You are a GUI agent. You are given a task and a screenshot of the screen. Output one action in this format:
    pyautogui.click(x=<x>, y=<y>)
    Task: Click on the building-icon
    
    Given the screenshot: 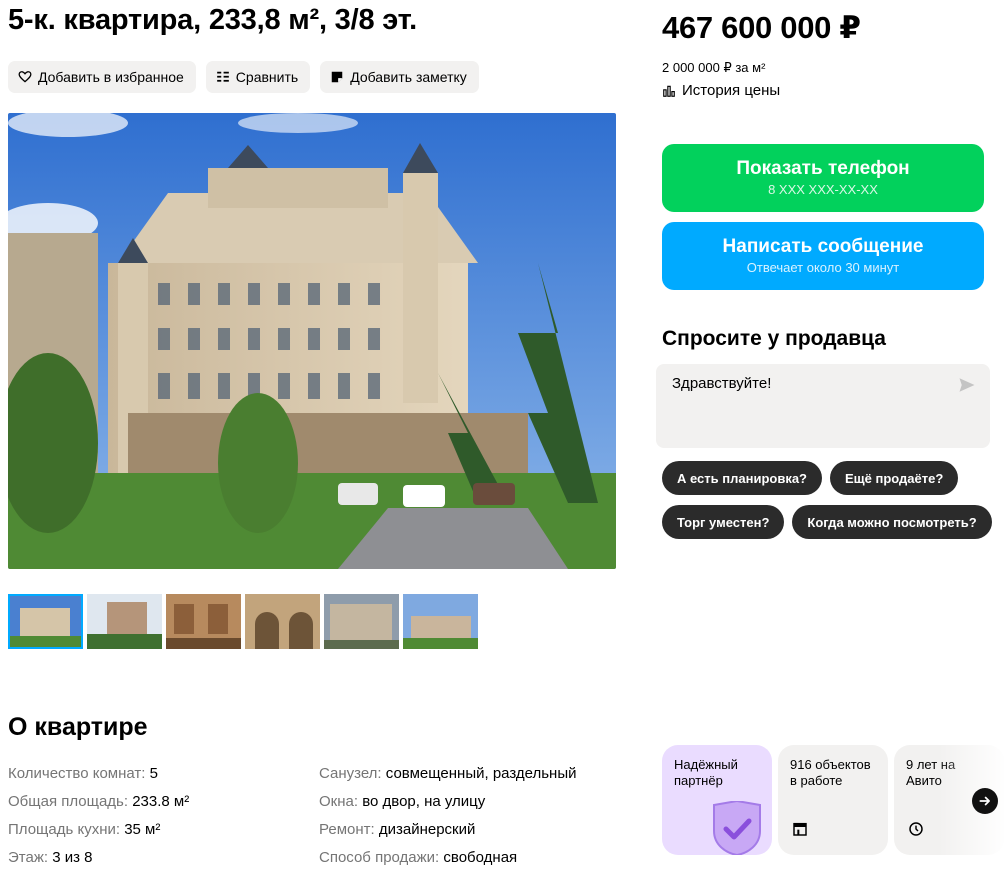 What is the action you would take?
    pyautogui.click(x=800, y=829)
    